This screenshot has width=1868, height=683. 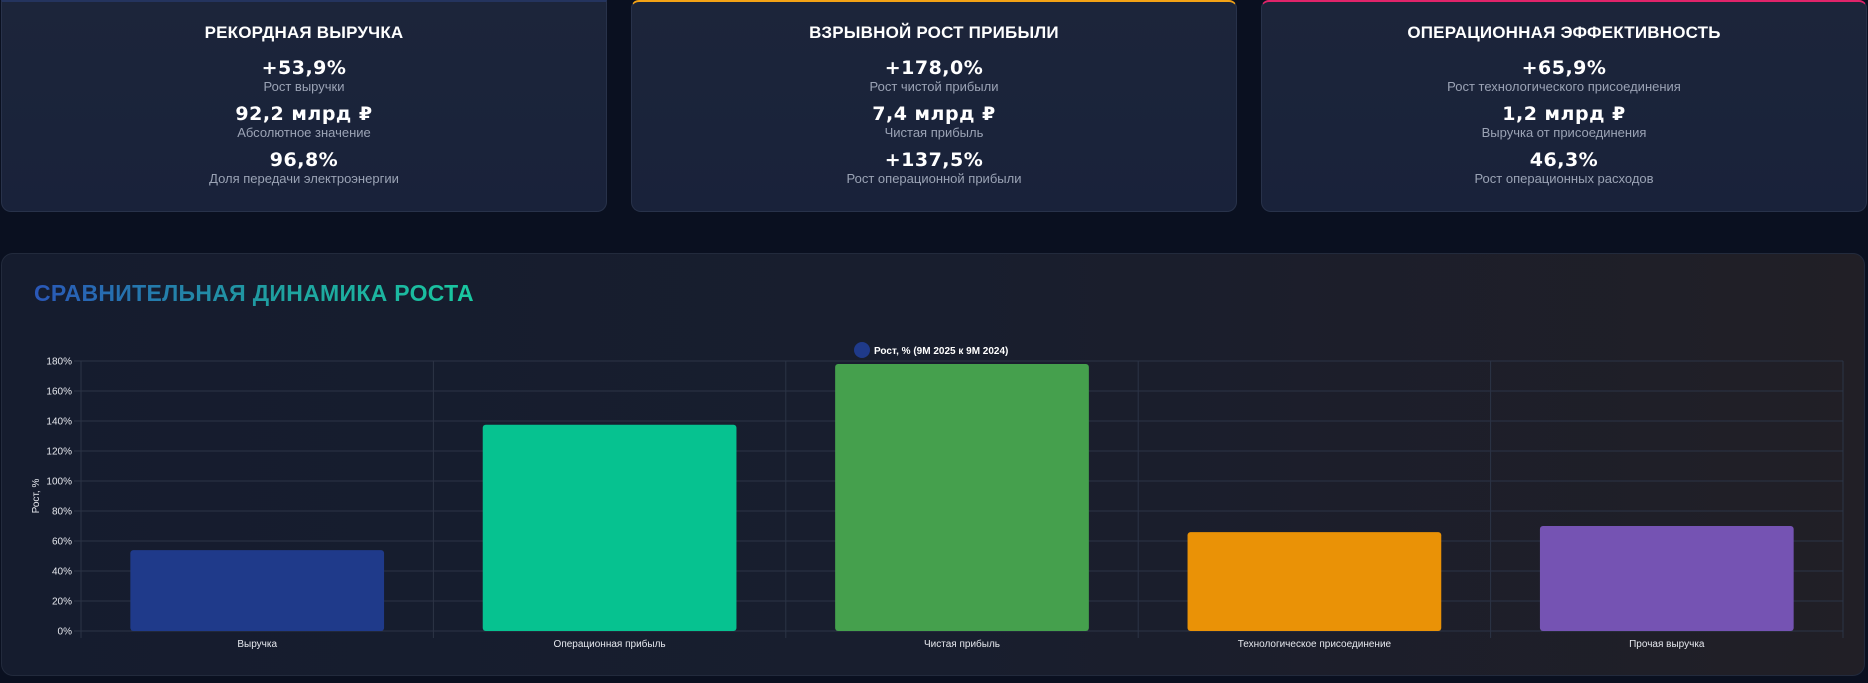 I want to click on metric: +137,5% Рост операционной прибыли, so click(x=934, y=167).